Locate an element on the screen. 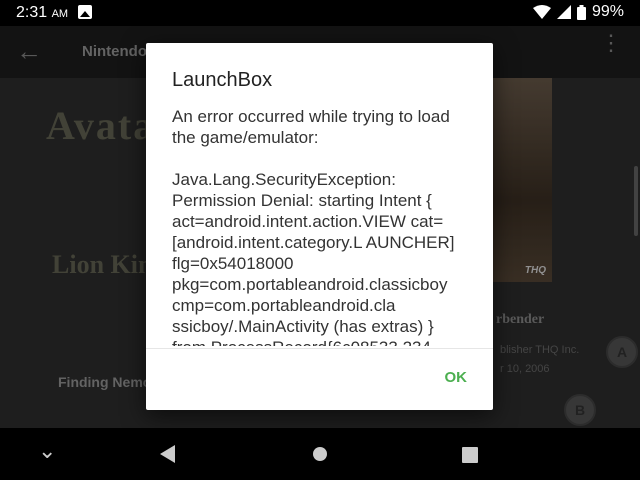 This screenshot has width=640, height=480. image-notification-icon is located at coordinates (85, 12).